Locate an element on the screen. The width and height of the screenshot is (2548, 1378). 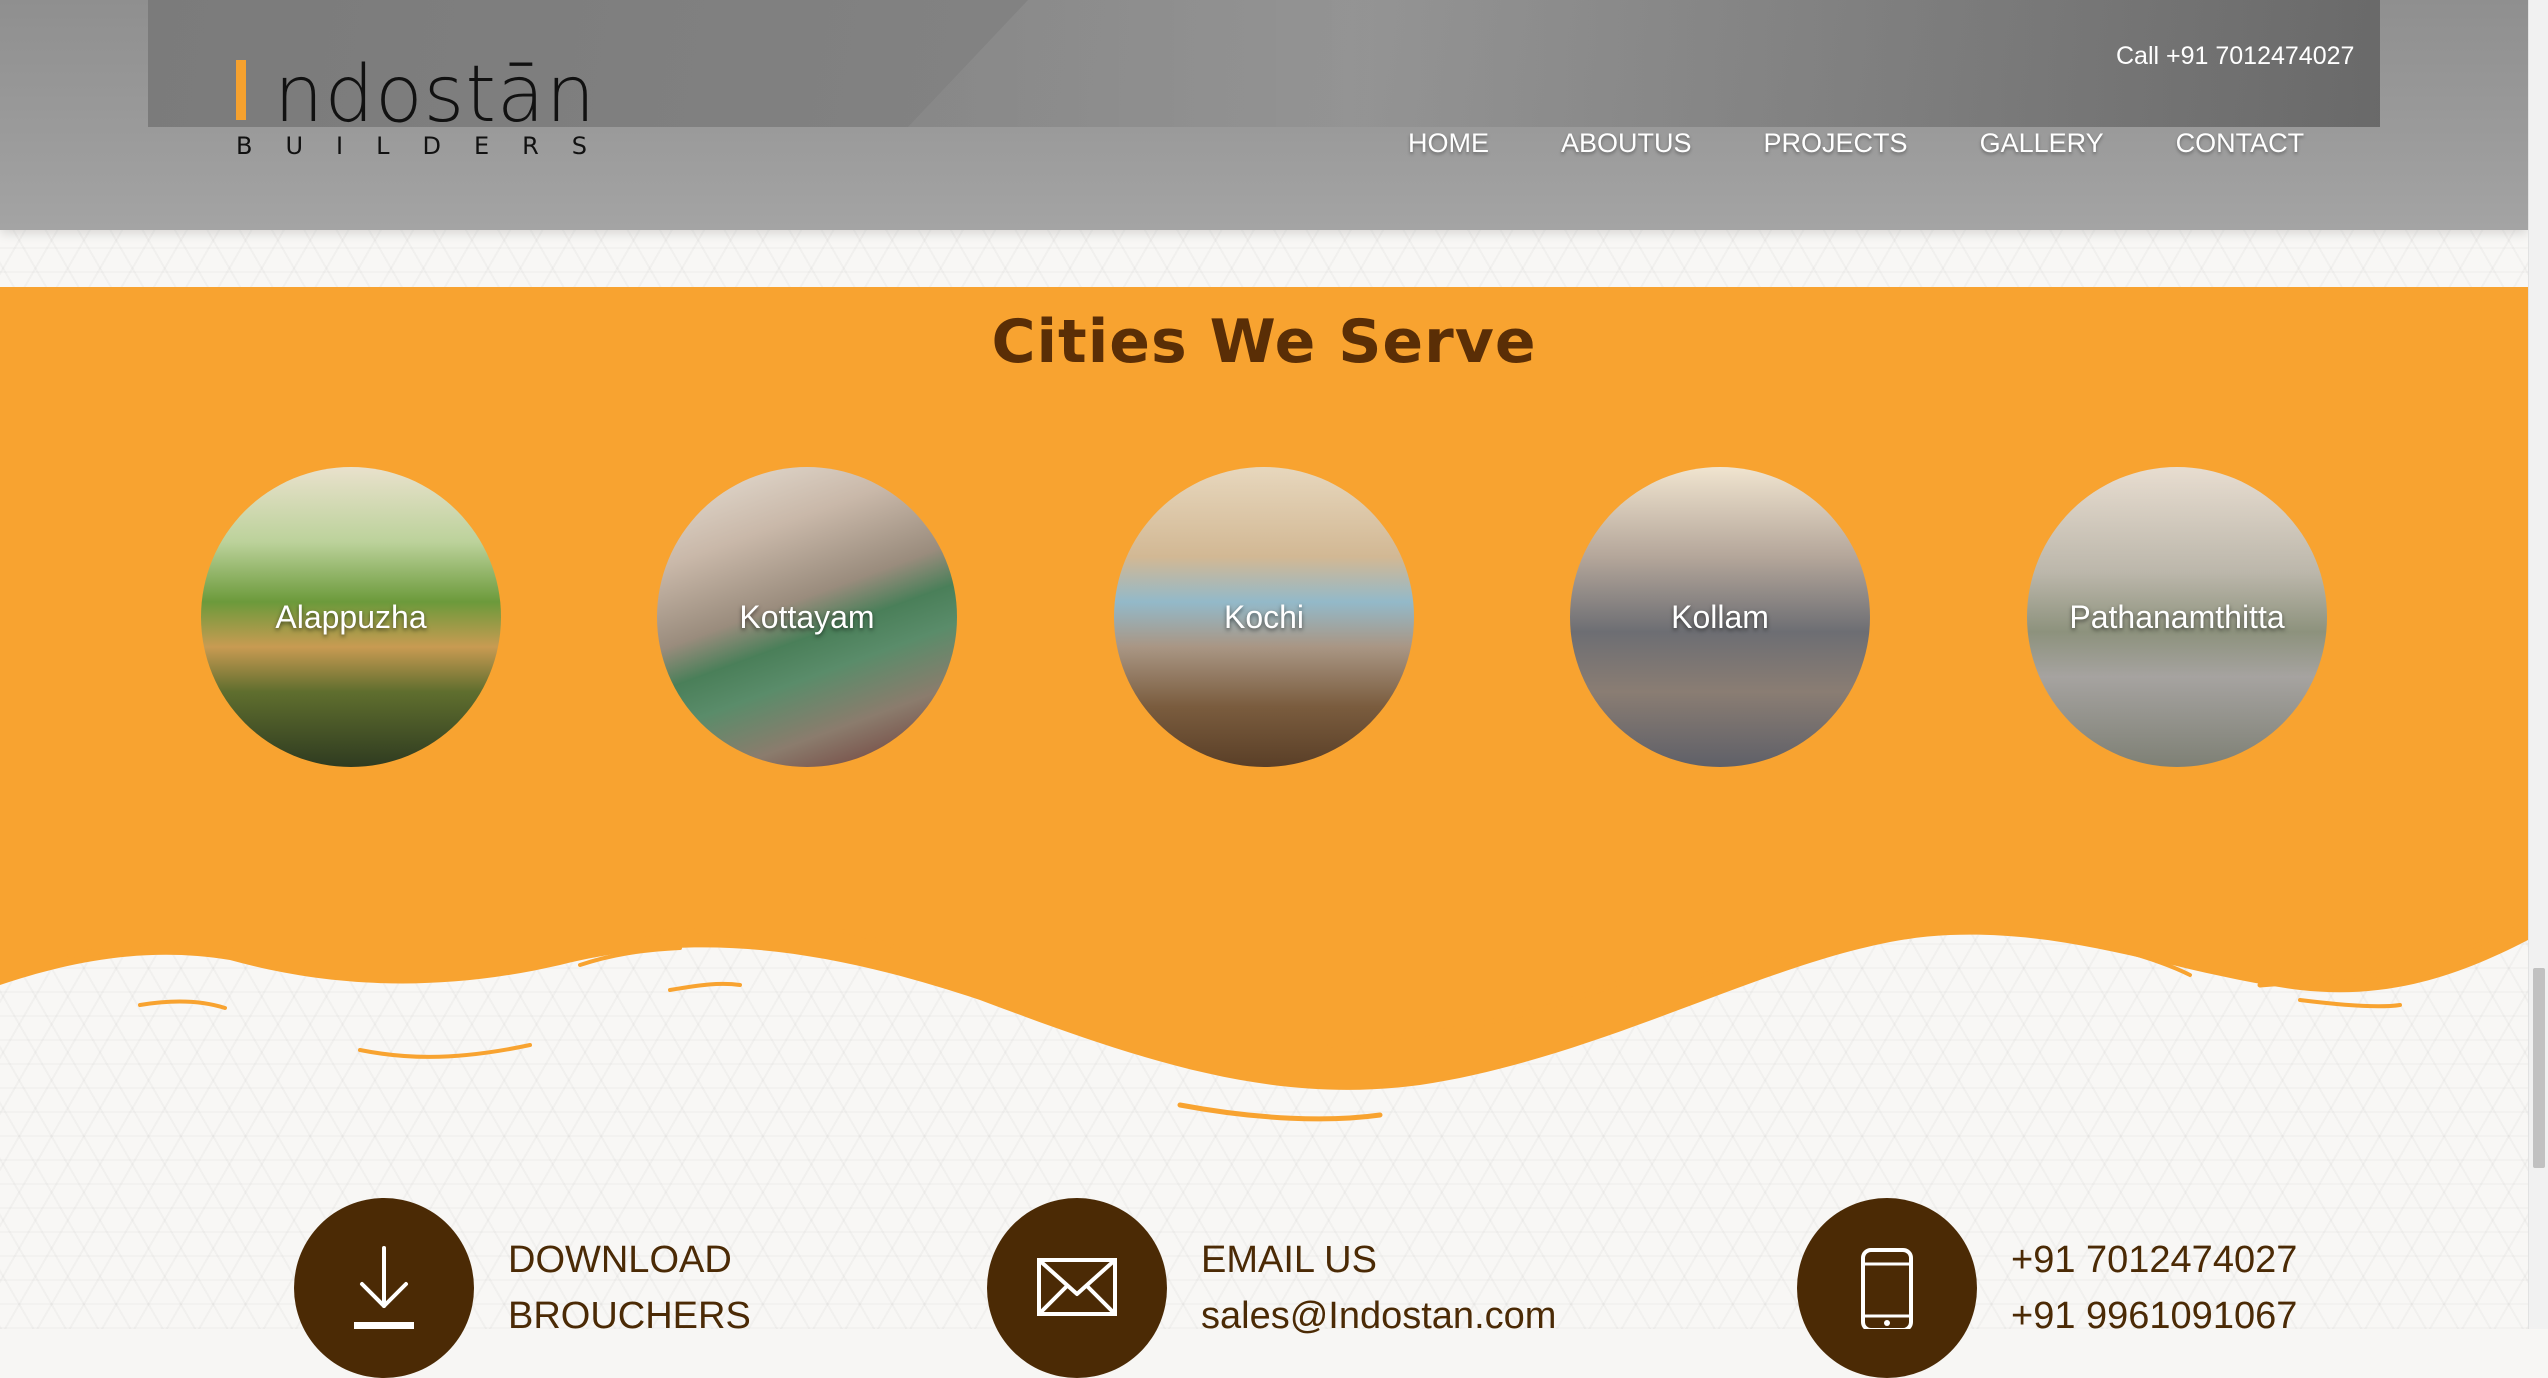
city-label: Pathanamthitta is located at coordinates (2177, 616).